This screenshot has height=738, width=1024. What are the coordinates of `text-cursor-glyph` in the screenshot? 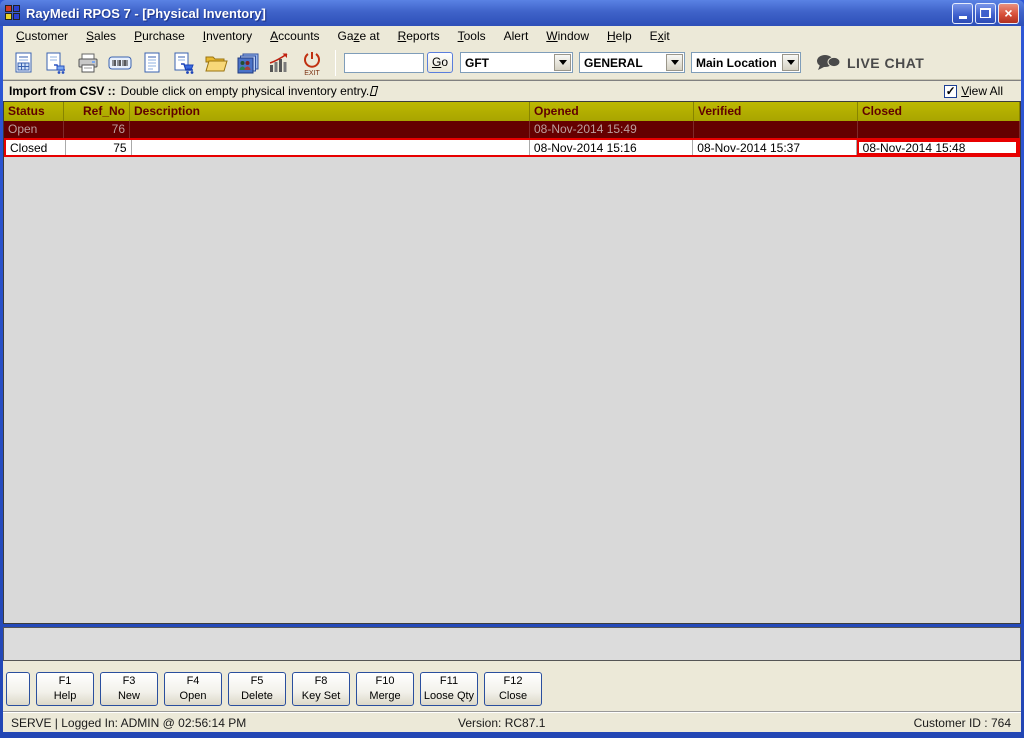 It's located at (374, 91).